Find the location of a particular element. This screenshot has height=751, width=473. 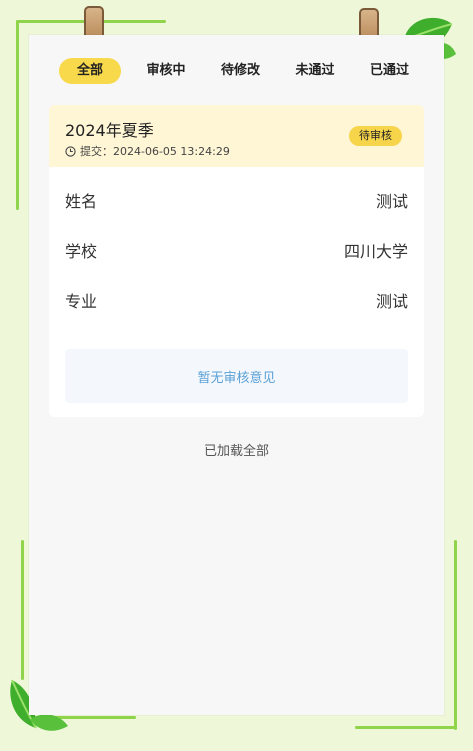

submit-time-text: 提交：2024-06-05 13:24:29 is located at coordinates (155, 151).